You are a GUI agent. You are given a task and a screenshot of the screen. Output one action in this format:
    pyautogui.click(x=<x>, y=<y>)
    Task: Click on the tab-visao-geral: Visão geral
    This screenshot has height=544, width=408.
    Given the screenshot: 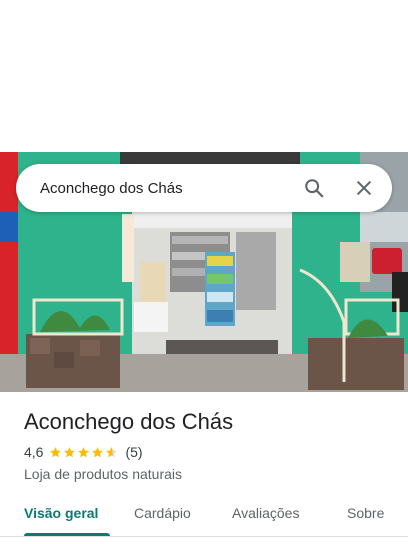 What is the action you would take?
    pyautogui.click(x=61, y=513)
    